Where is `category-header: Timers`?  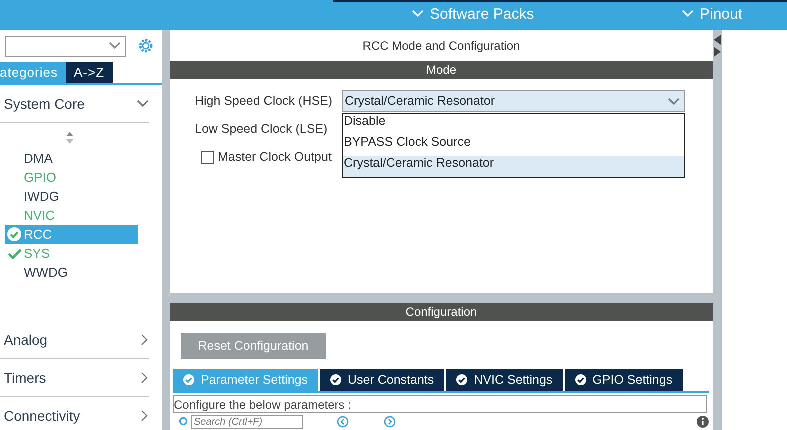 category-header: Timers is located at coordinates (74, 378).